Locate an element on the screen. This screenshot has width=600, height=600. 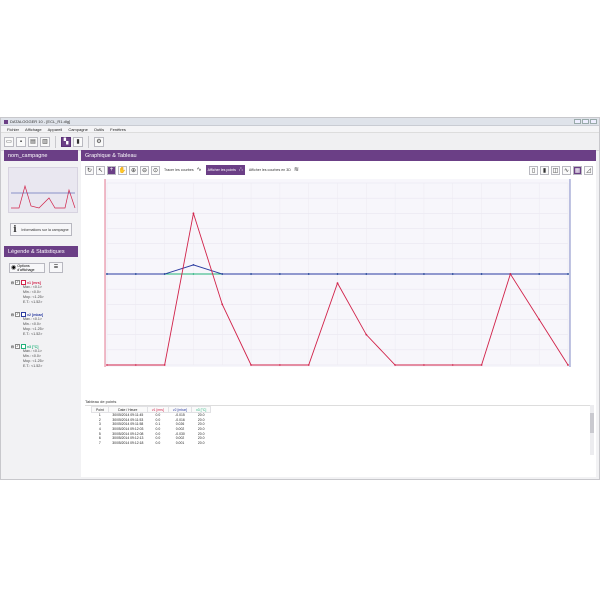
thumbnail-preview is located at coordinates (43, 196).